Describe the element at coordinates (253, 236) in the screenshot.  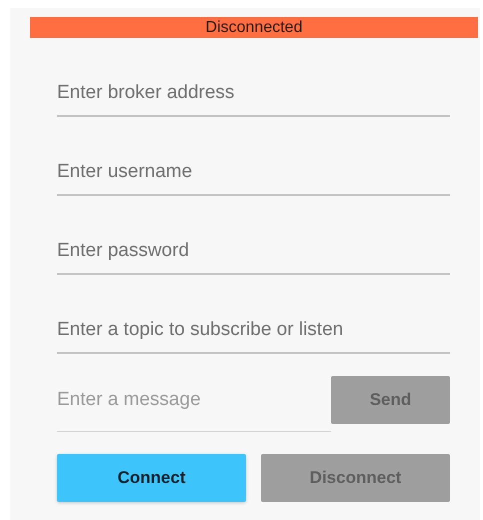
I see `input-field: Enter password` at that location.